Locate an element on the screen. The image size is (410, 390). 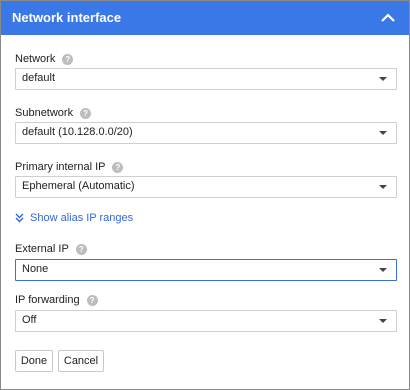
ip-forwarding-select: Off is located at coordinates (206, 321).